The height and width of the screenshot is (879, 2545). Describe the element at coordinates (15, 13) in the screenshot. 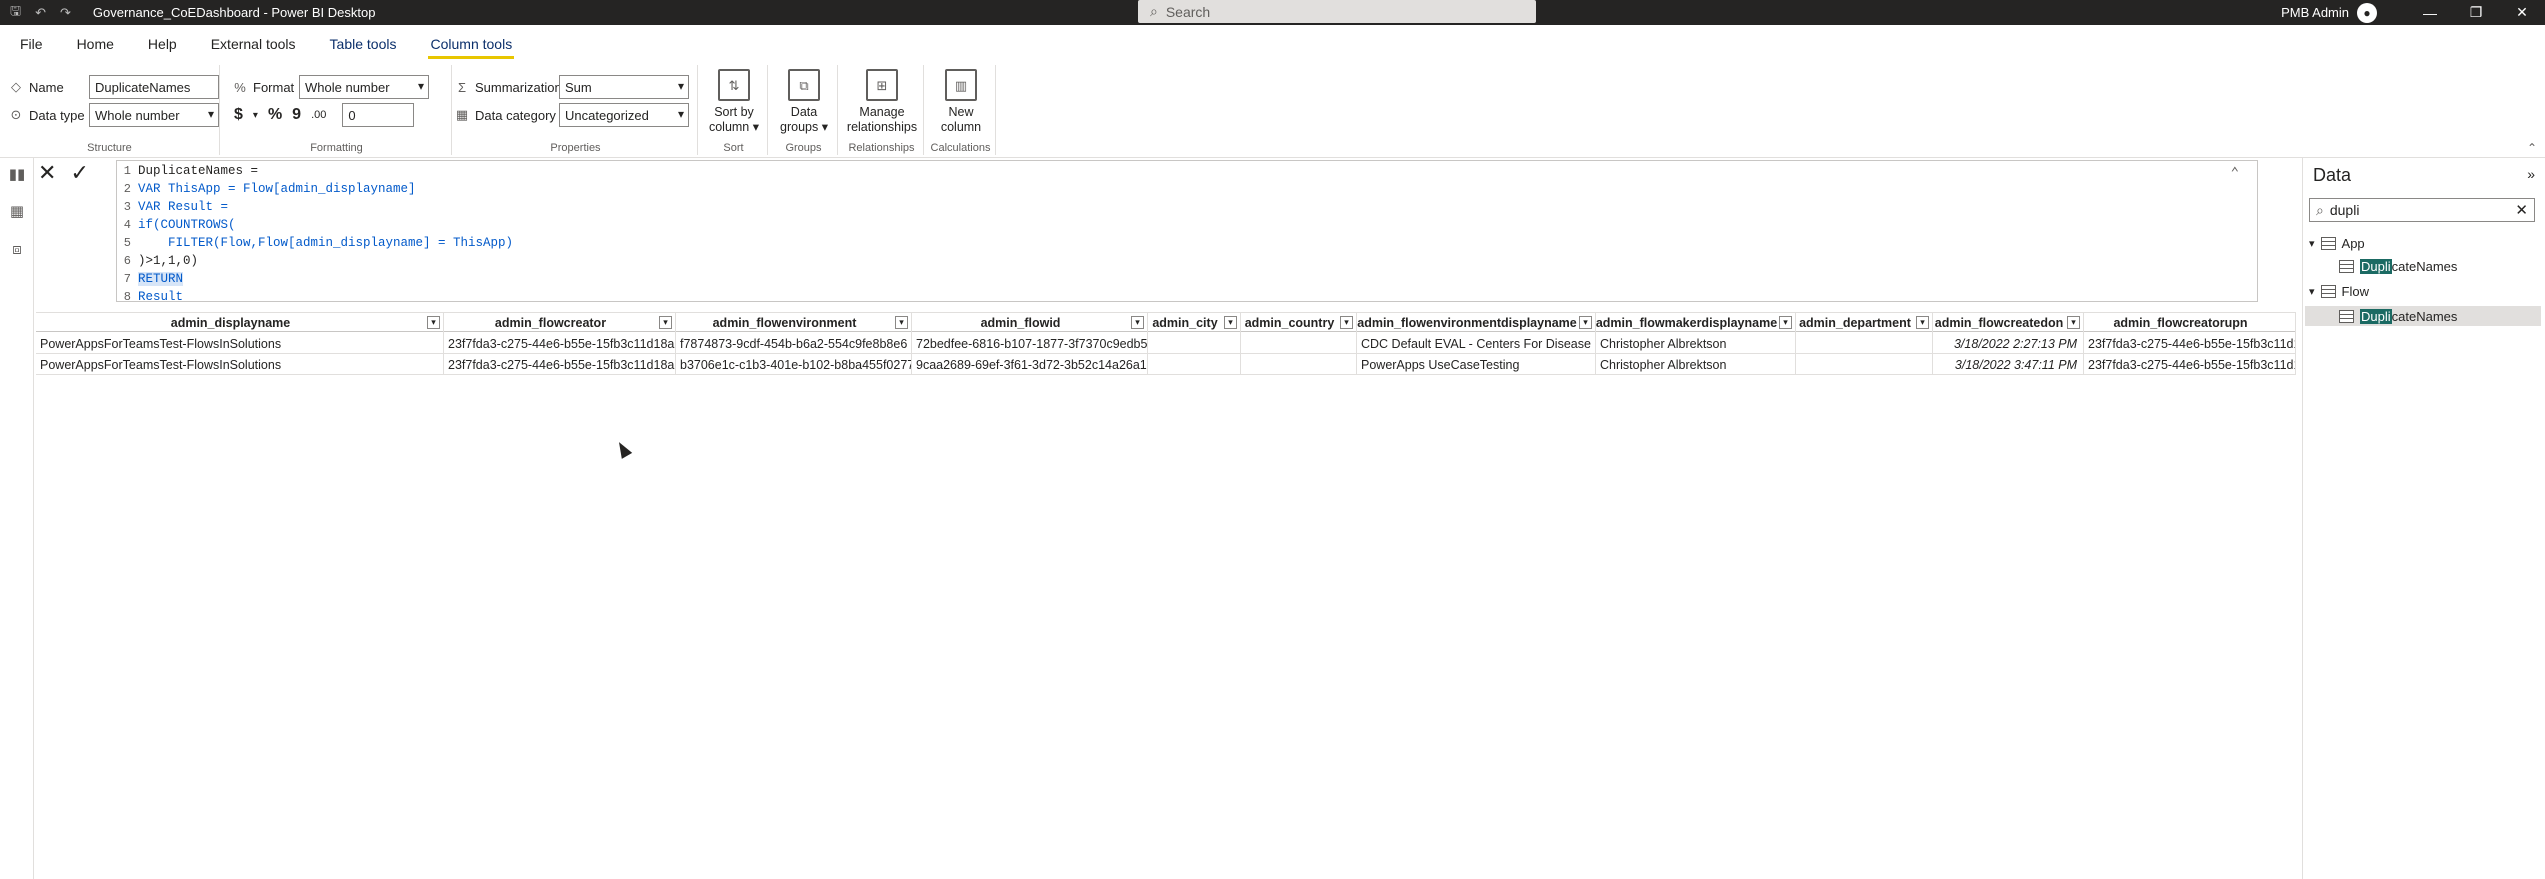

I see `save-icon: 🖫` at that location.